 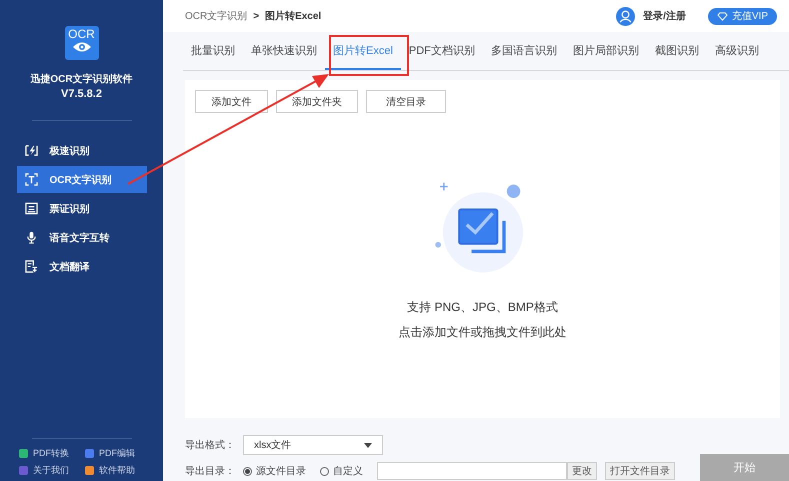 I want to click on tab: 图片转Excel, so click(x=363, y=51).